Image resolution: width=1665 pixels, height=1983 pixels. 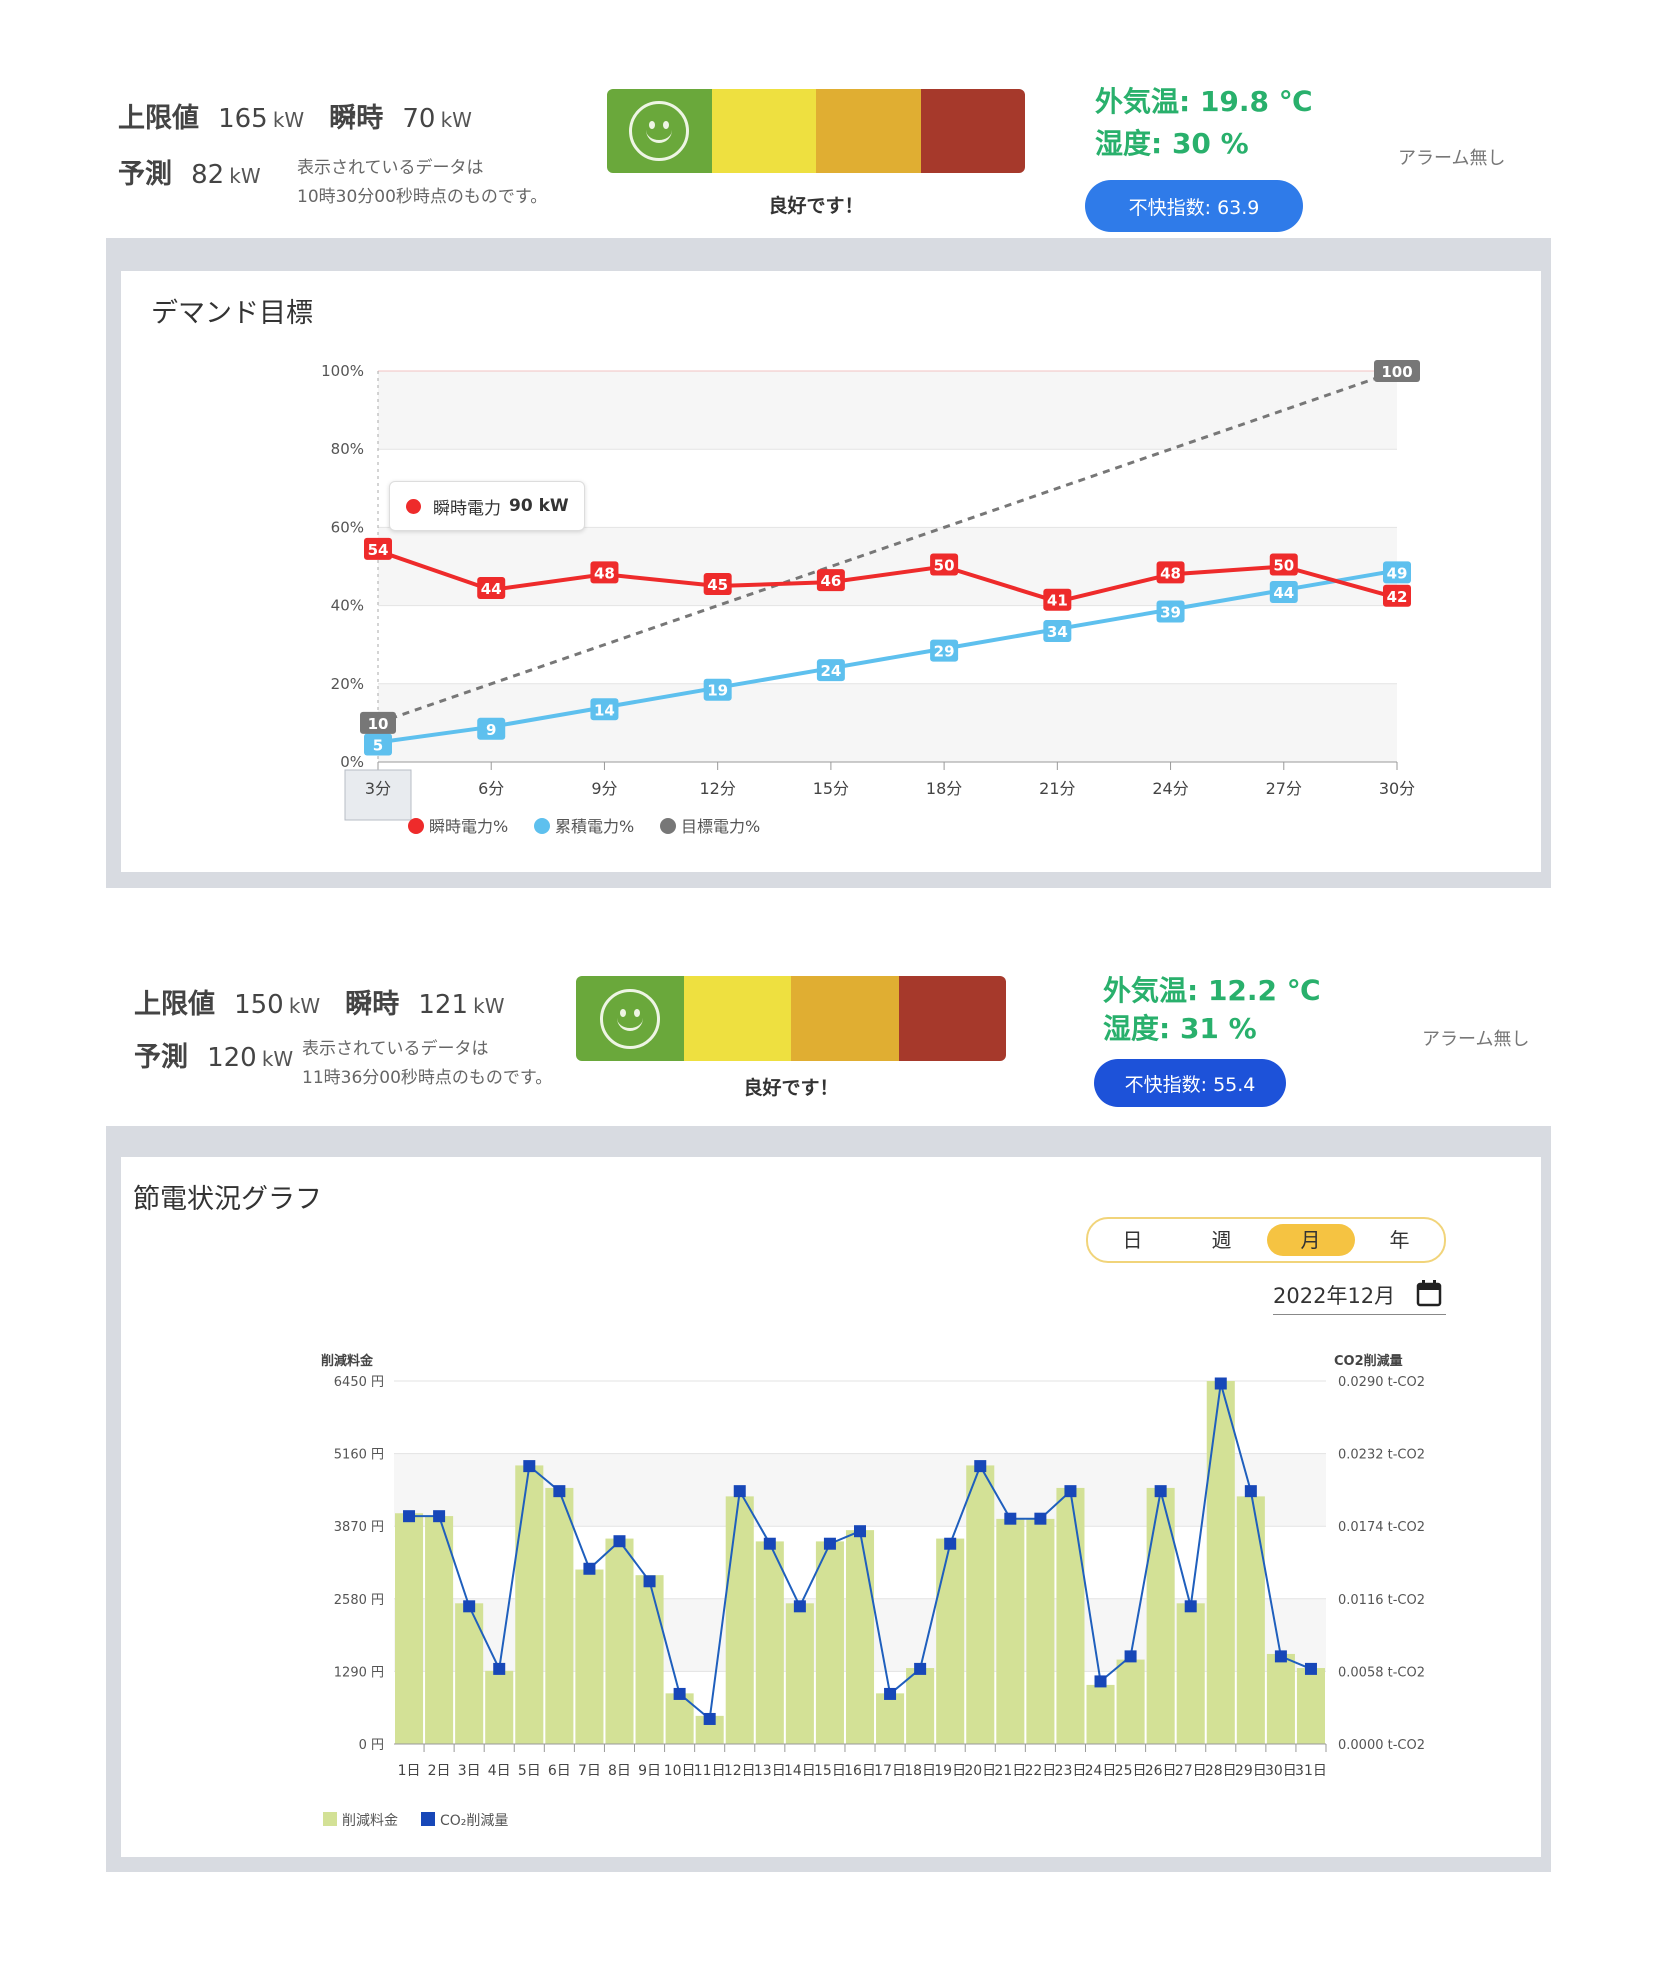 I want to click on tooltip-value: 90 kW, so click(x=539, y=506).